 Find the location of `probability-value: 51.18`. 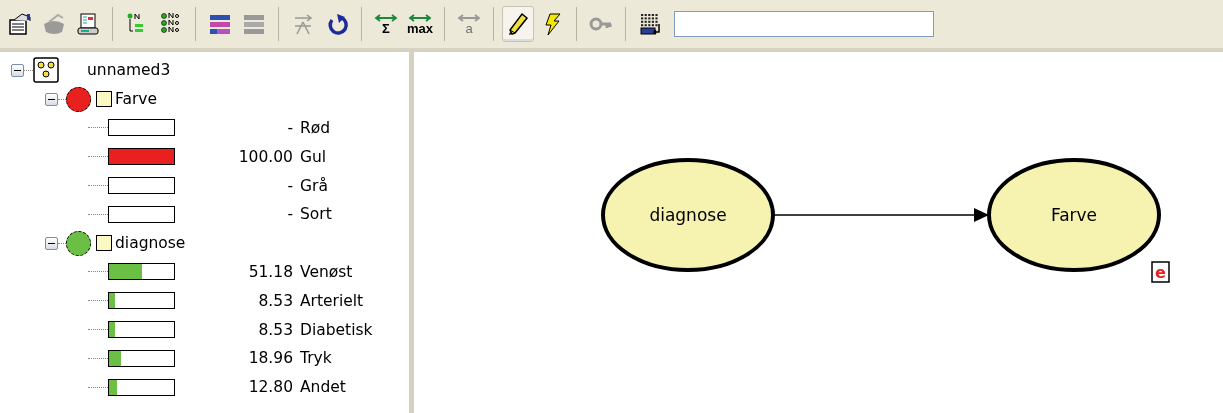

probability-value: 51.18 is located at coordinates (270, 271).